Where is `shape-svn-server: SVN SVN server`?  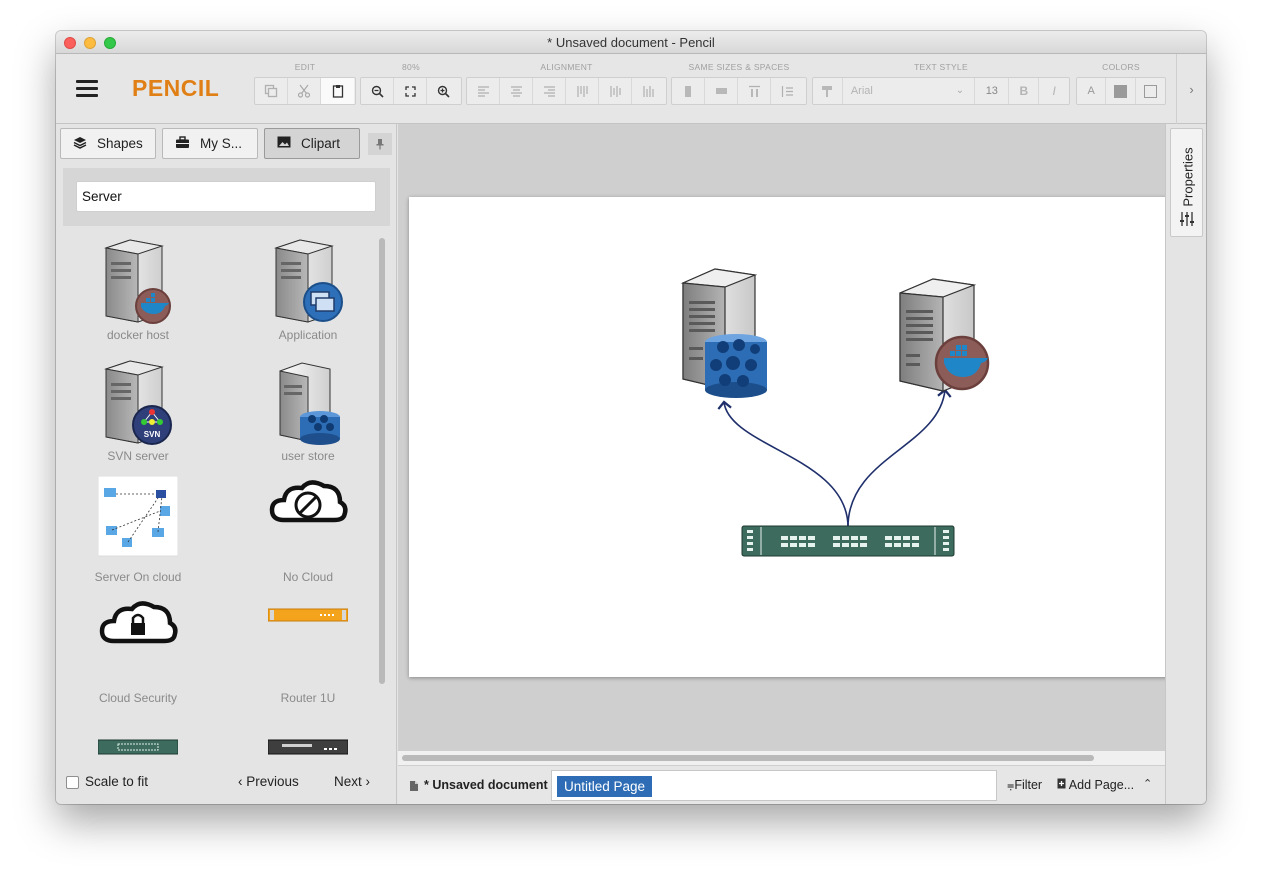
shape-svn-server: SVN SVN server is located at coordinates (138, 414).